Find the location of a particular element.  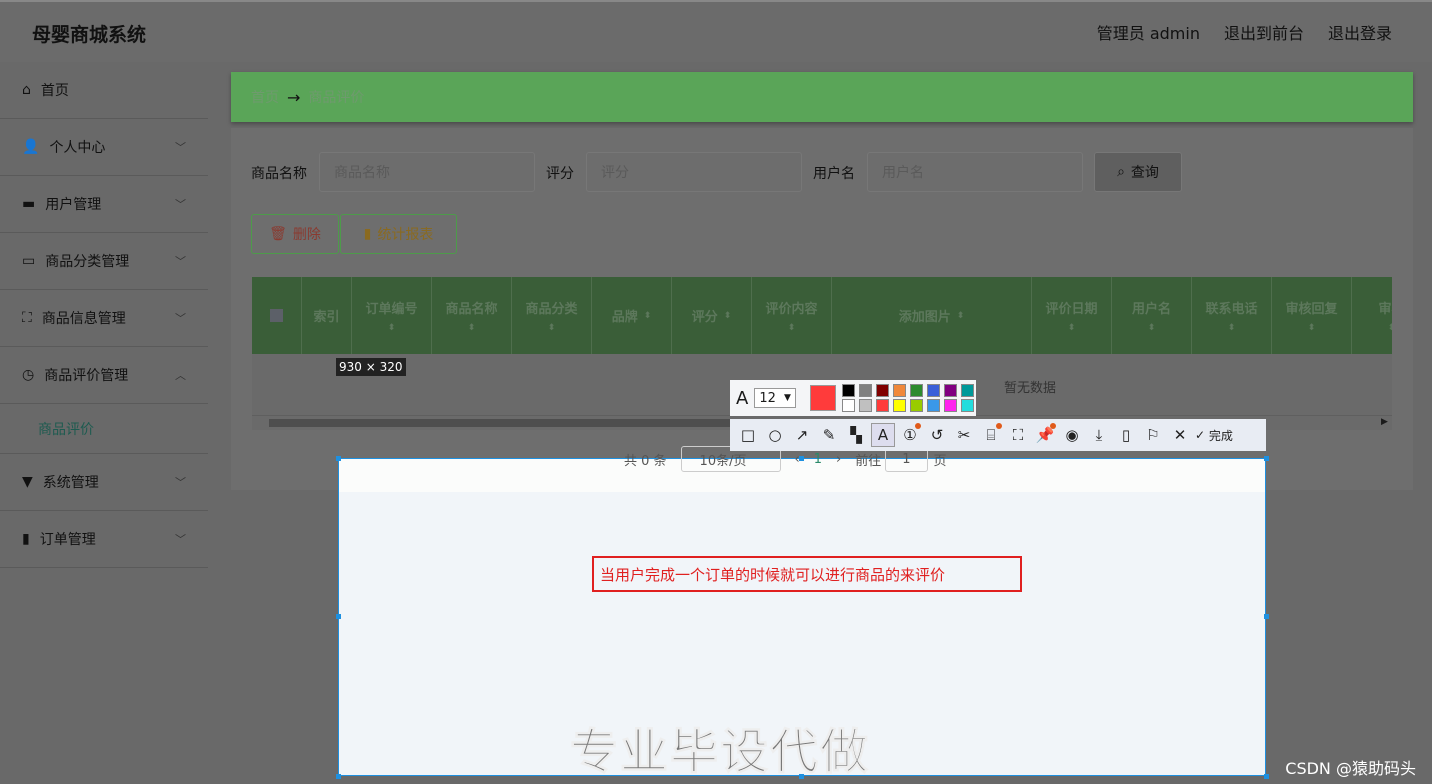

name-label: 商品名称 is located at coordinates (279, 174).